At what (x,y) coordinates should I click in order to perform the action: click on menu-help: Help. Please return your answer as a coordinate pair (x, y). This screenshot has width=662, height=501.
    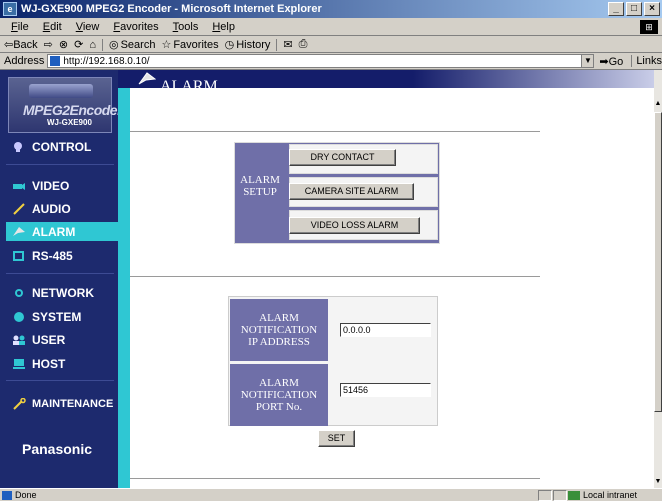
    Looking at the image, I should click on (223, 27).